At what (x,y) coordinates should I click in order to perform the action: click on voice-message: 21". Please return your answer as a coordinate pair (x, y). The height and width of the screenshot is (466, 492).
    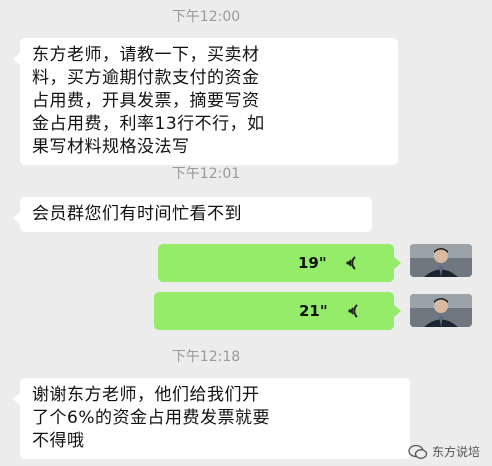
    Looking at the image, I should click on (277, 311).